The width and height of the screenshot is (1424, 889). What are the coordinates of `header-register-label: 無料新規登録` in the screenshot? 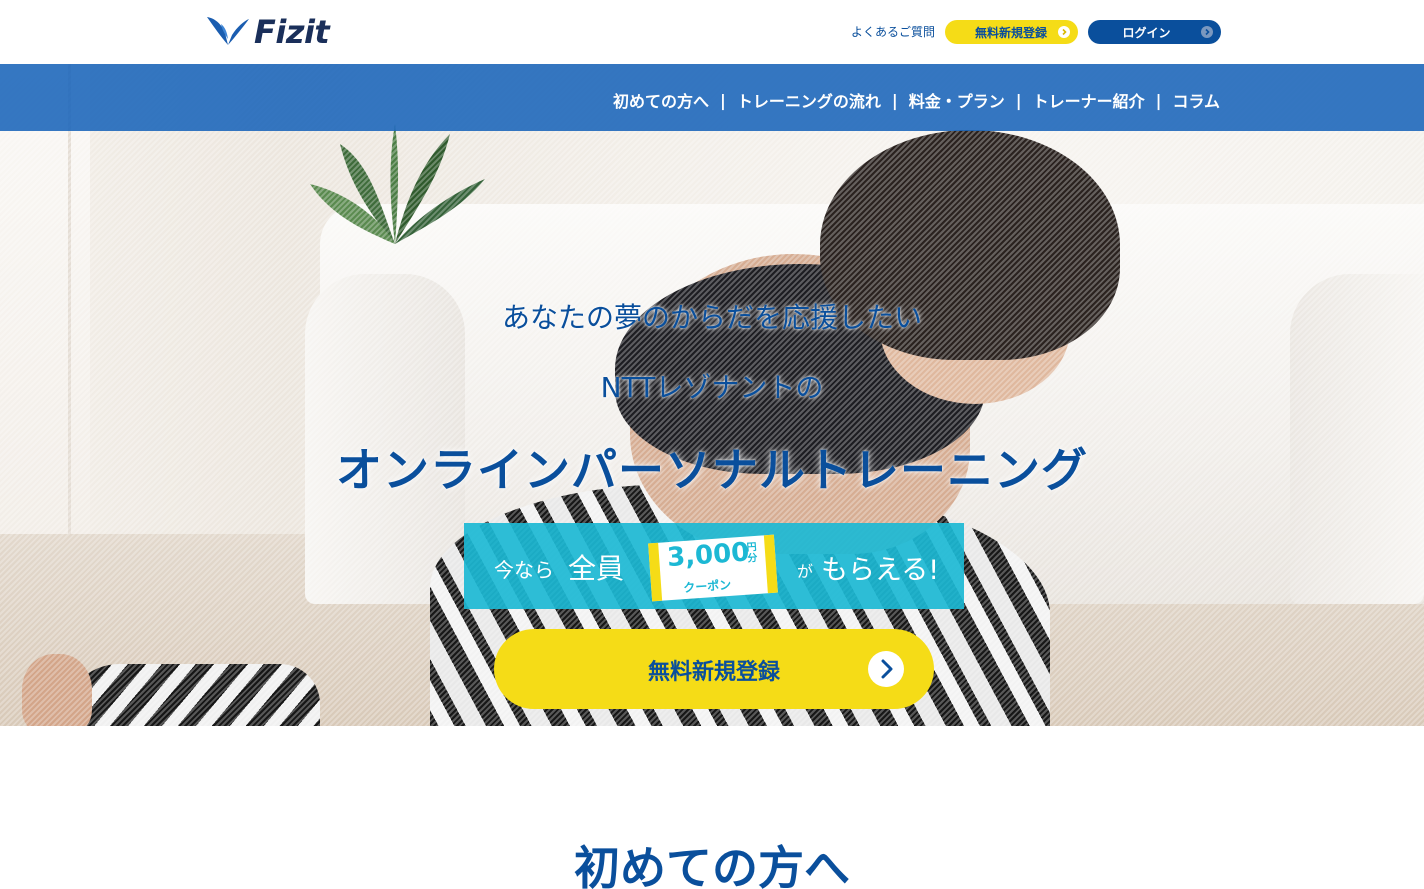 It's located at (1011, 32).